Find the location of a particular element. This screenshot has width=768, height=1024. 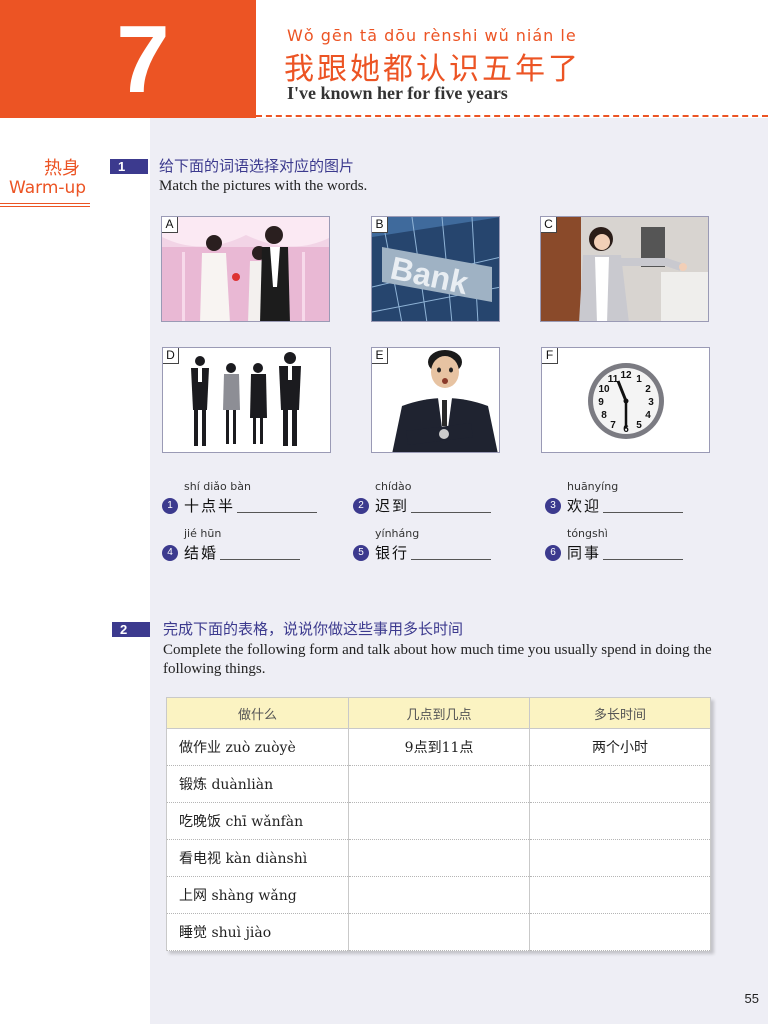

activity-cell: 锻炼 duànliàn is located at coordinates (257, 784).